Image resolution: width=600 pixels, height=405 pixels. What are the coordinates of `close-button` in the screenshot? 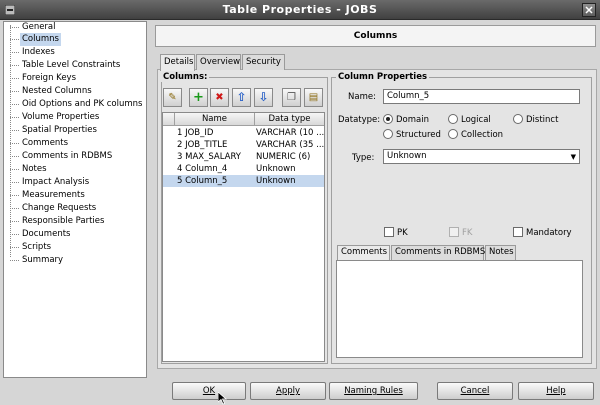 It's located at (589, 10).